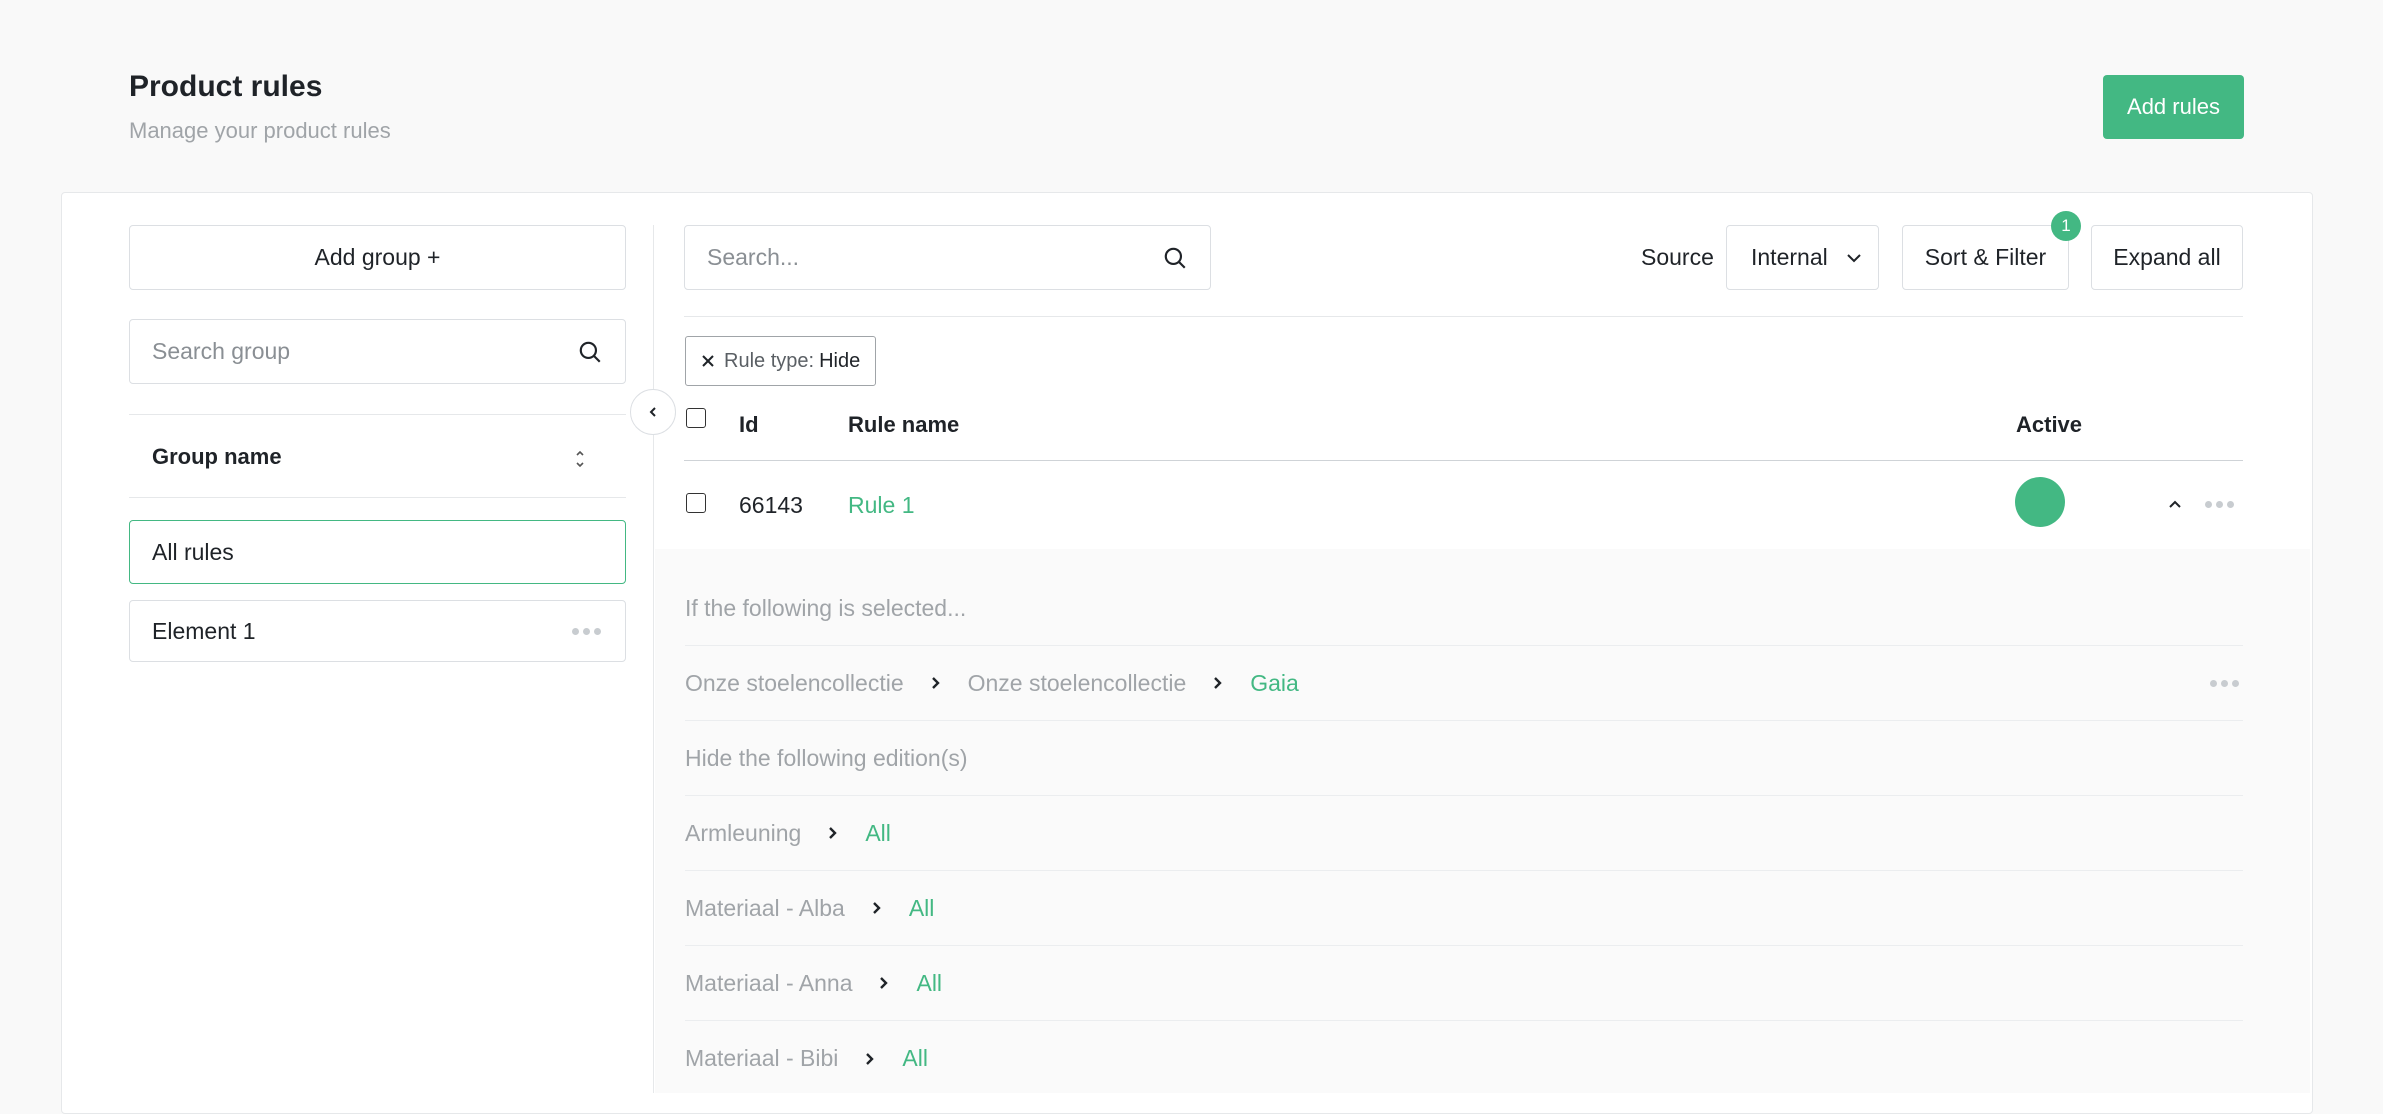  Describe the element at coordinates (696, 503) in the screenshot. I see `row-checkbox` at that location.